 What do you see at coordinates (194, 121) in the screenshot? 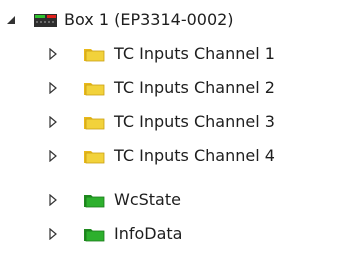
I see `tree-node-label: TC Inputs Channel 3` at bounding box center [194, 121].